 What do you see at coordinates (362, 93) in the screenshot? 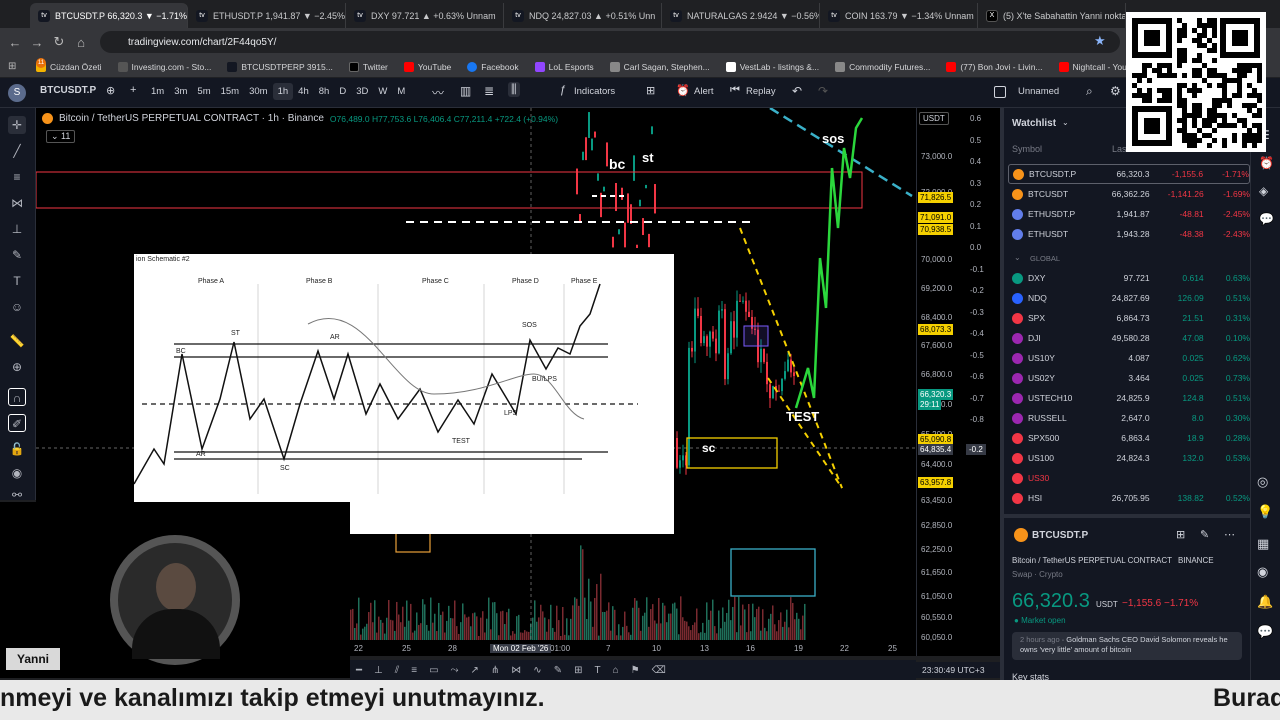
I see `interval-button: 3D` at bounding box center [362, 93].